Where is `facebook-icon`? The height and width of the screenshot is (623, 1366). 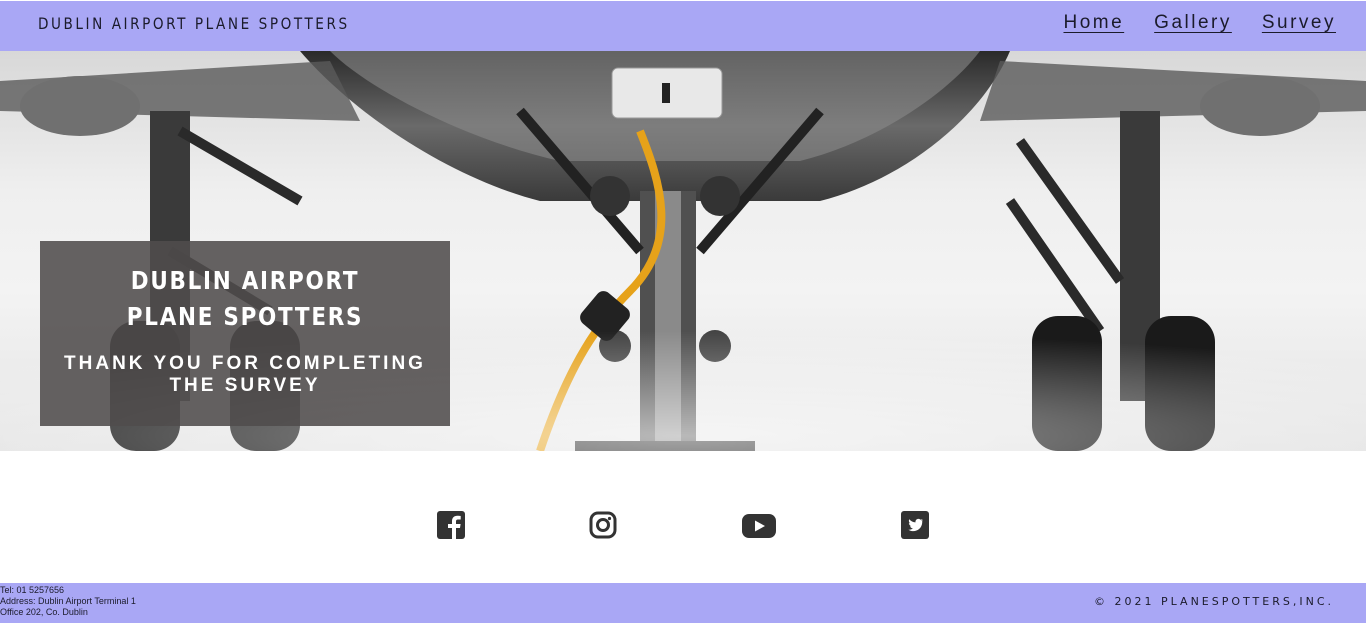
facebook-icon is located at coordinates (451, 527).